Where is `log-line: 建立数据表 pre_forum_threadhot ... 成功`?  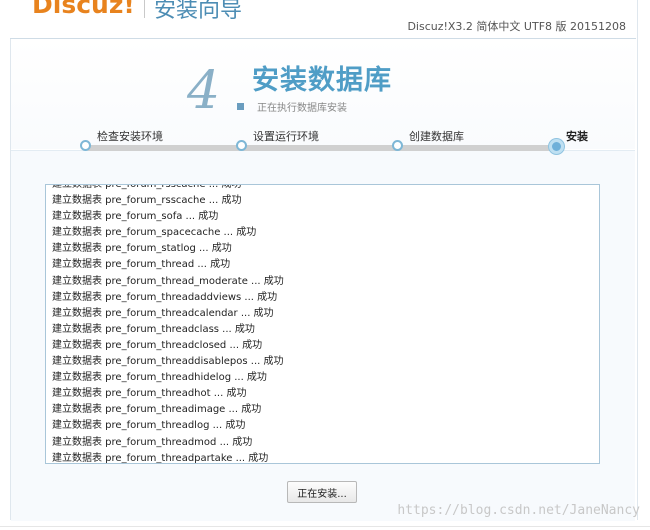 log-line: 建立数据表 pre_forum_threadhot ... 成功 is located at coordinates (149, 394).